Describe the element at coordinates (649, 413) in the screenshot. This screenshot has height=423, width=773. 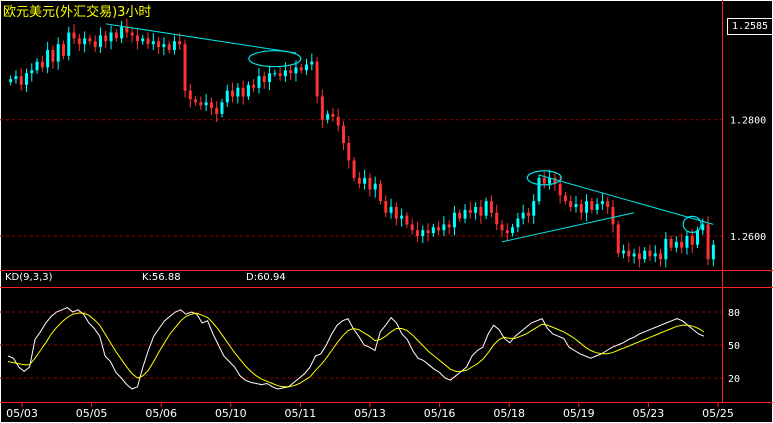
I see `date-tick-label: 05/23` at that location.